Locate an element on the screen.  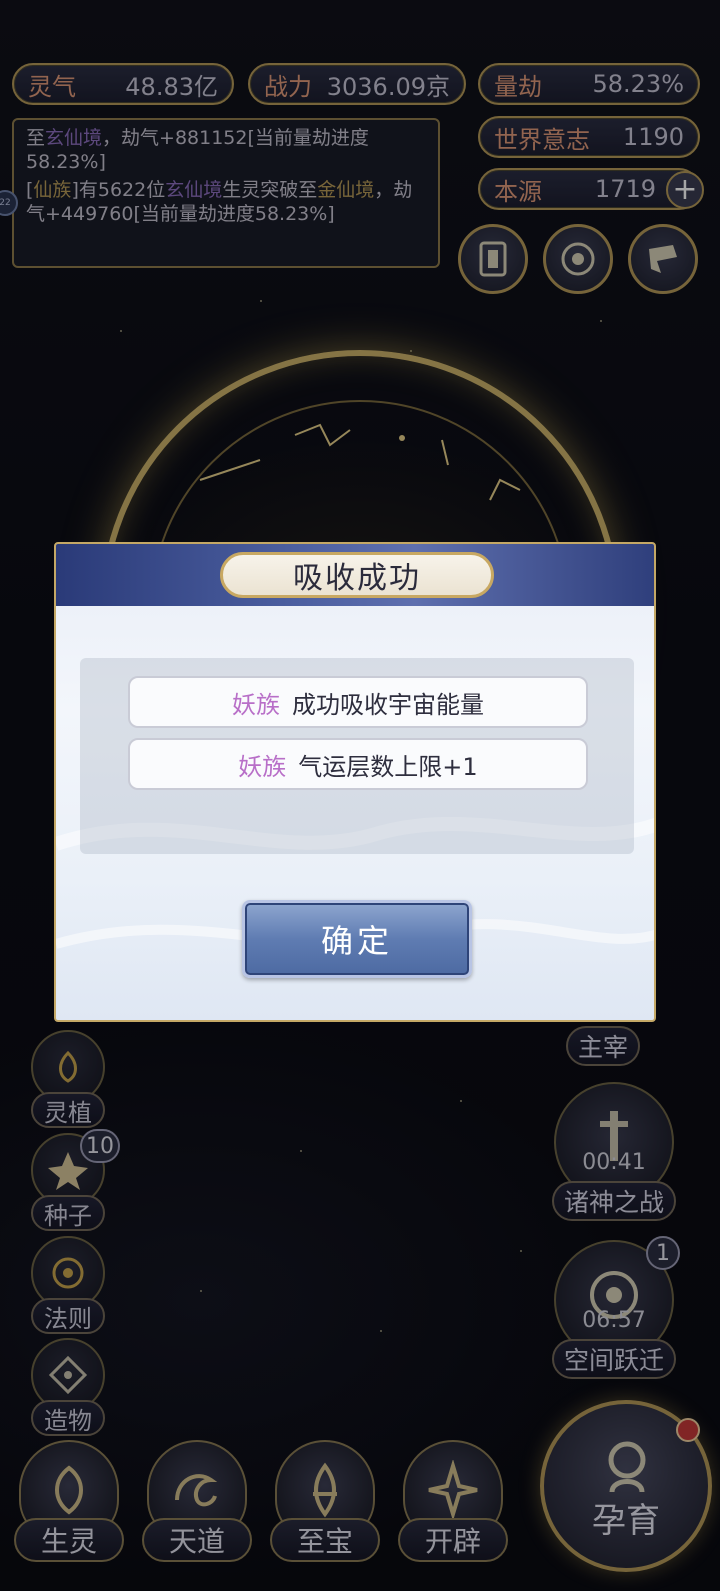
message-panel: 妖族 成功吸收宇宙能量 妖族 气运层数上限+1 is located at coordinates (357, 756).